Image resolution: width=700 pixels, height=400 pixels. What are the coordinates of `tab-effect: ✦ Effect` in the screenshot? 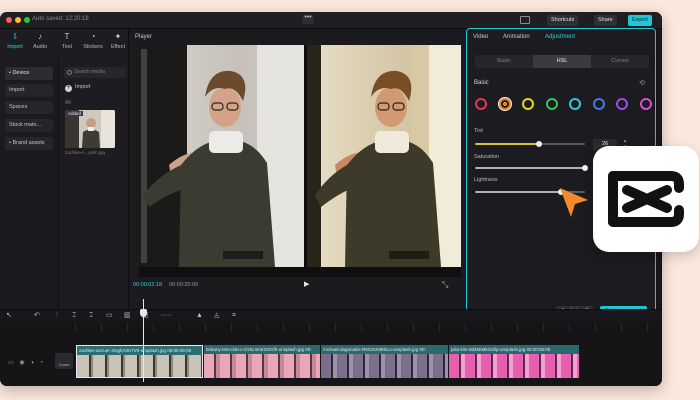 It's located at (118, 41).